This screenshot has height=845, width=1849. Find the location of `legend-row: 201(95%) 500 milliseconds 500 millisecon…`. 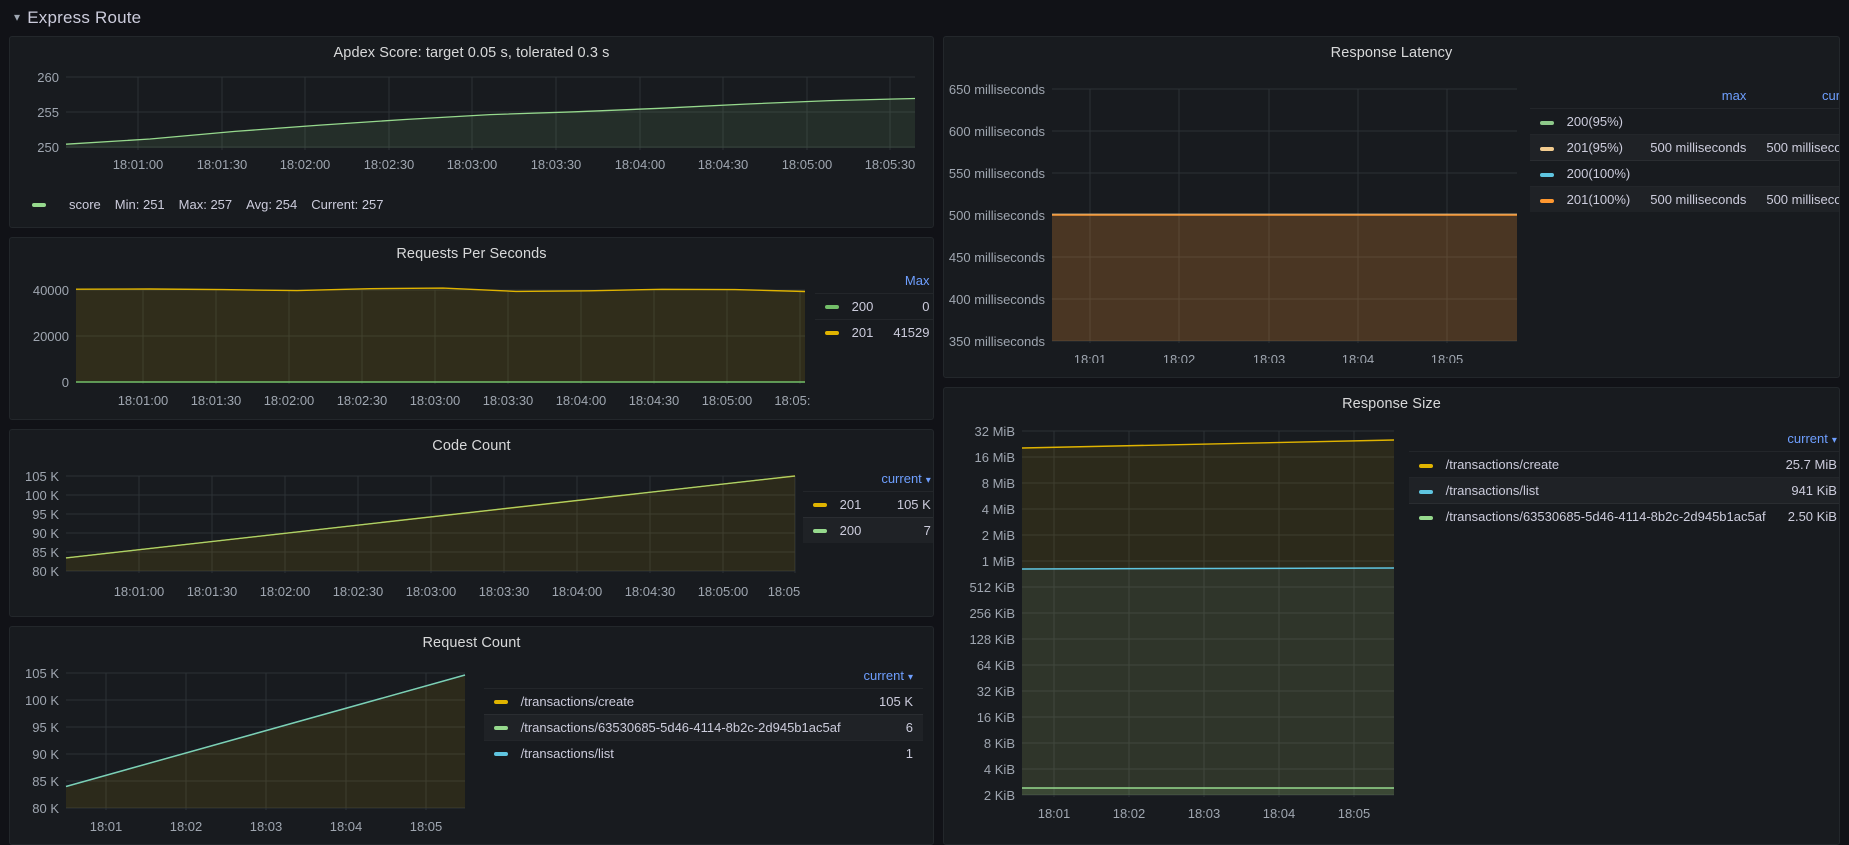

legend-row: 201(95%) 500 milliseconds 500 millisecon… is located at coordinates (1684, 147).